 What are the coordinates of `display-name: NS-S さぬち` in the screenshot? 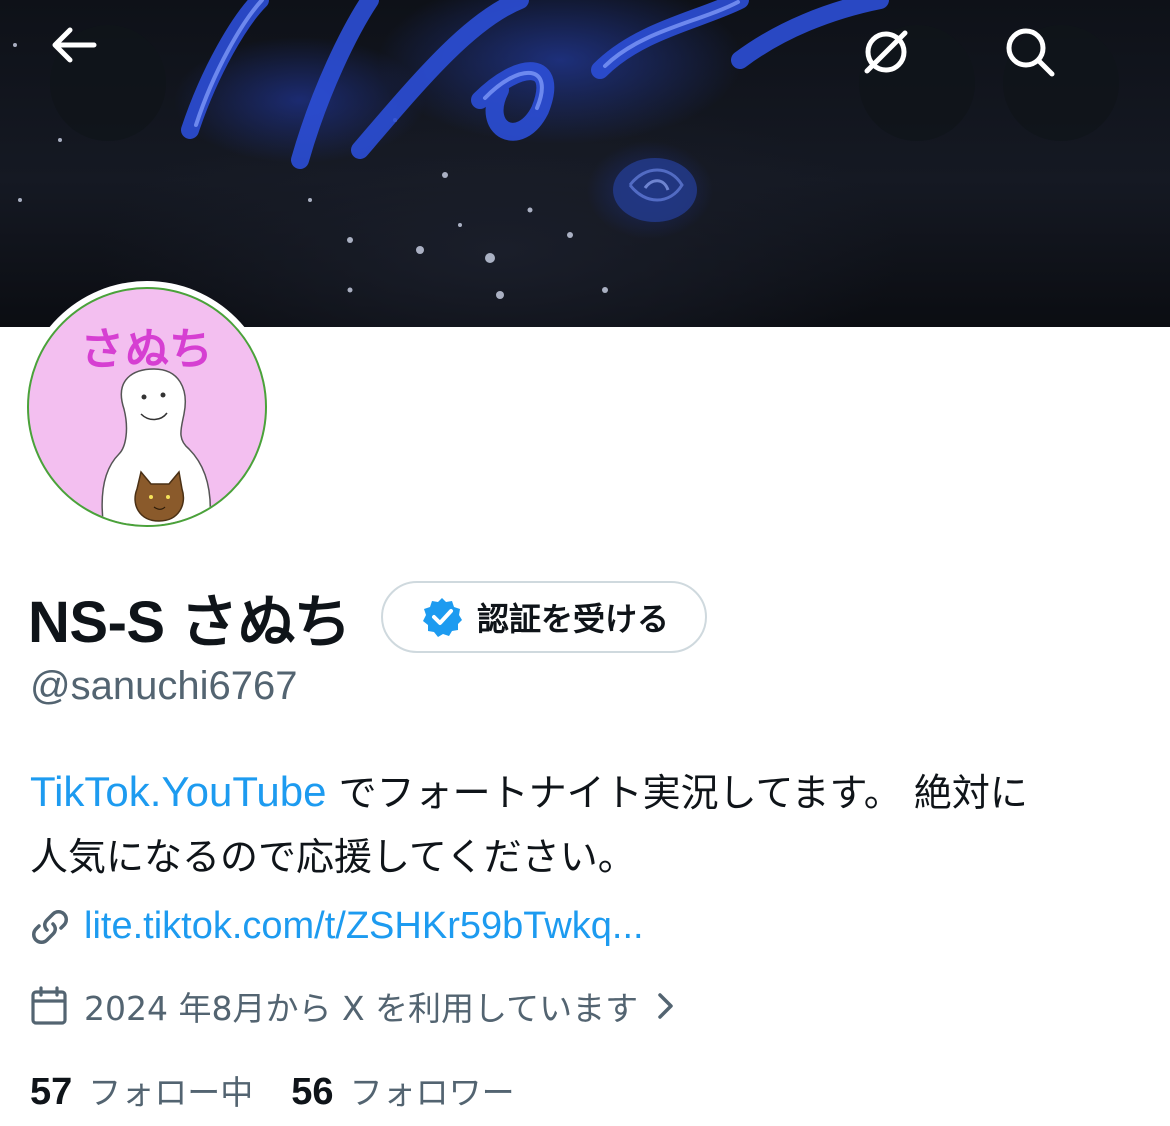 It's located at (189, 622).